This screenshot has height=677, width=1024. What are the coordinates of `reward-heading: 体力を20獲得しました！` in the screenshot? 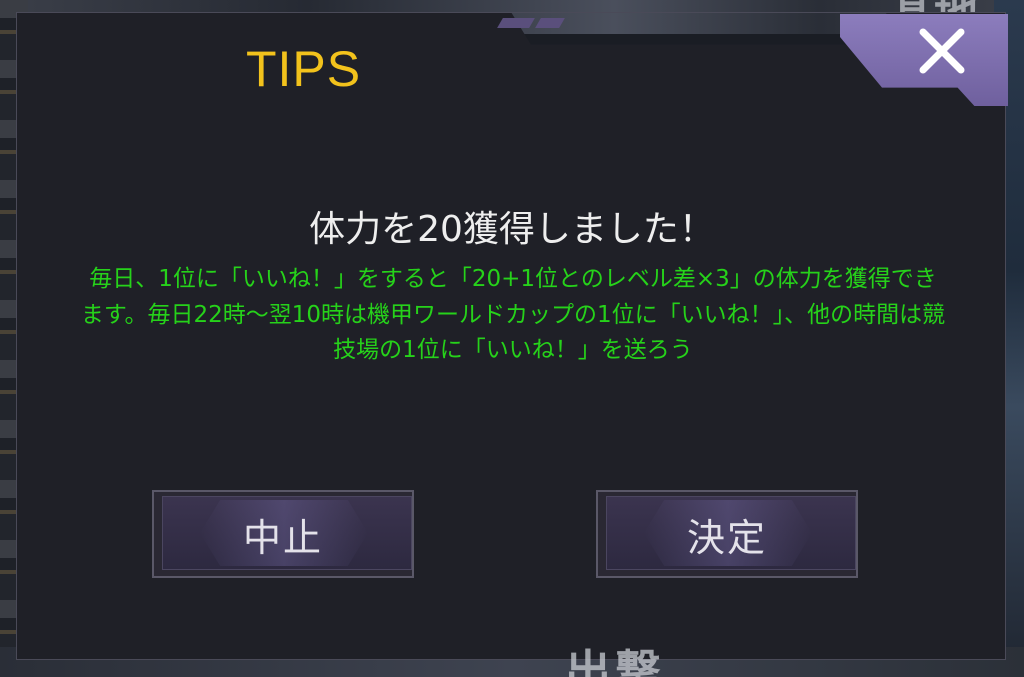 It's located at (512, 229).